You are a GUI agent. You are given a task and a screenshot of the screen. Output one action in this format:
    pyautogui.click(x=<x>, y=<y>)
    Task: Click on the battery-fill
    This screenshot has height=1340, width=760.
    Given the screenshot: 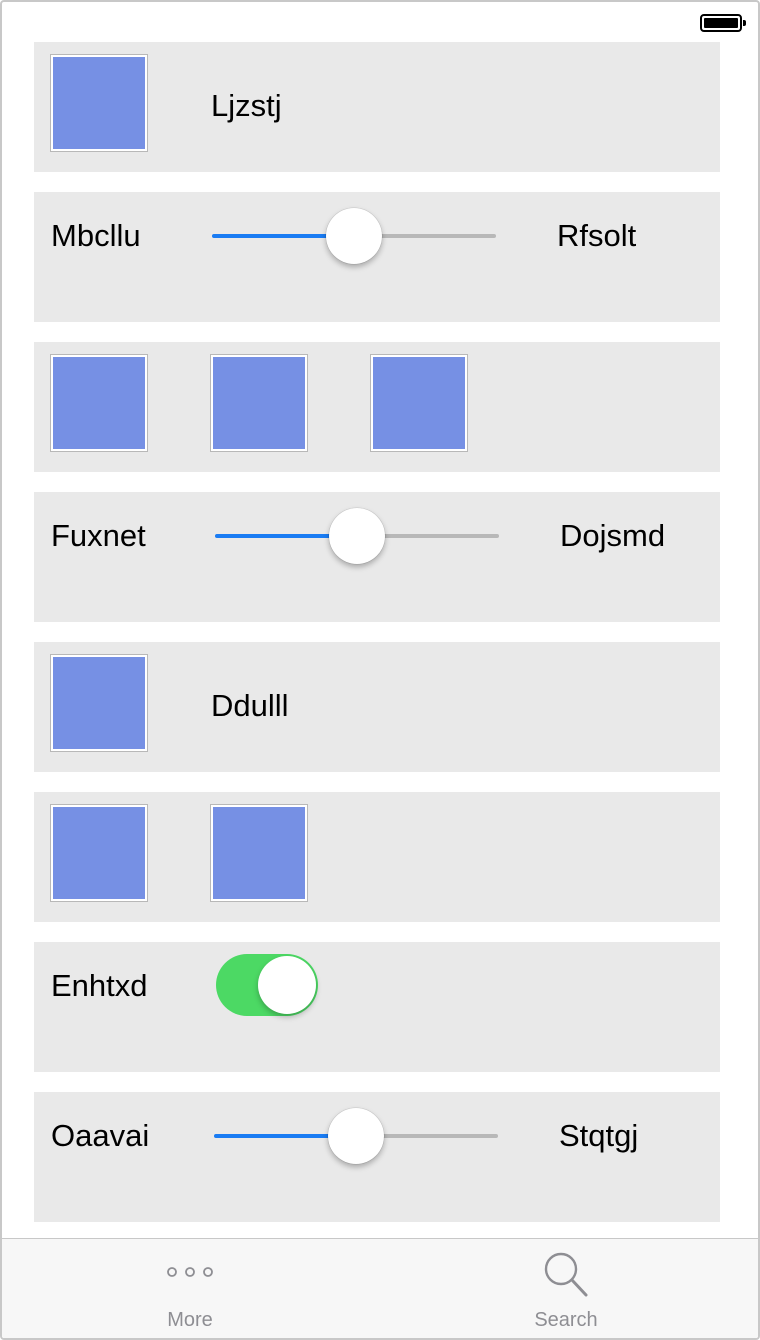 What is the action you would take?
    pyautogui.click(x=721, y=23)
    